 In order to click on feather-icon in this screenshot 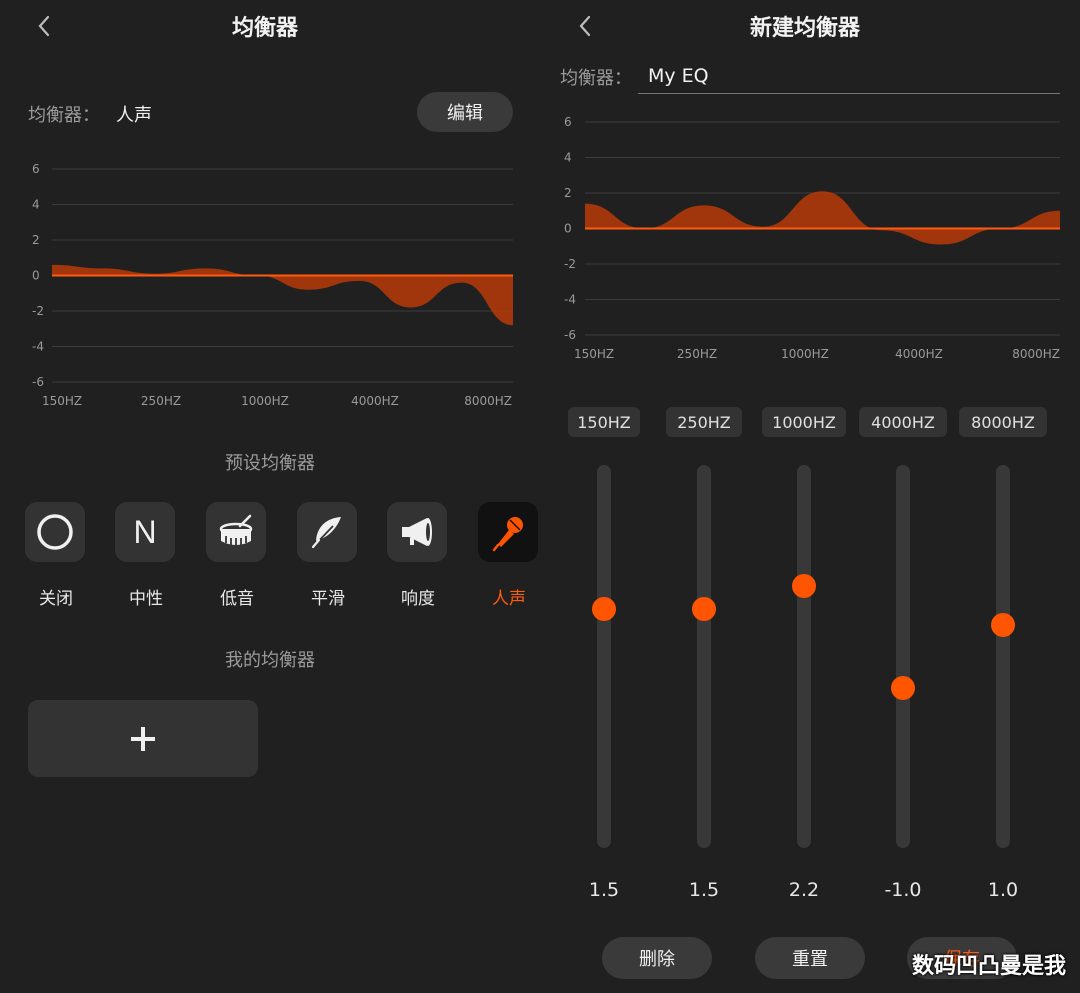, I will do `click(326, 533)`.